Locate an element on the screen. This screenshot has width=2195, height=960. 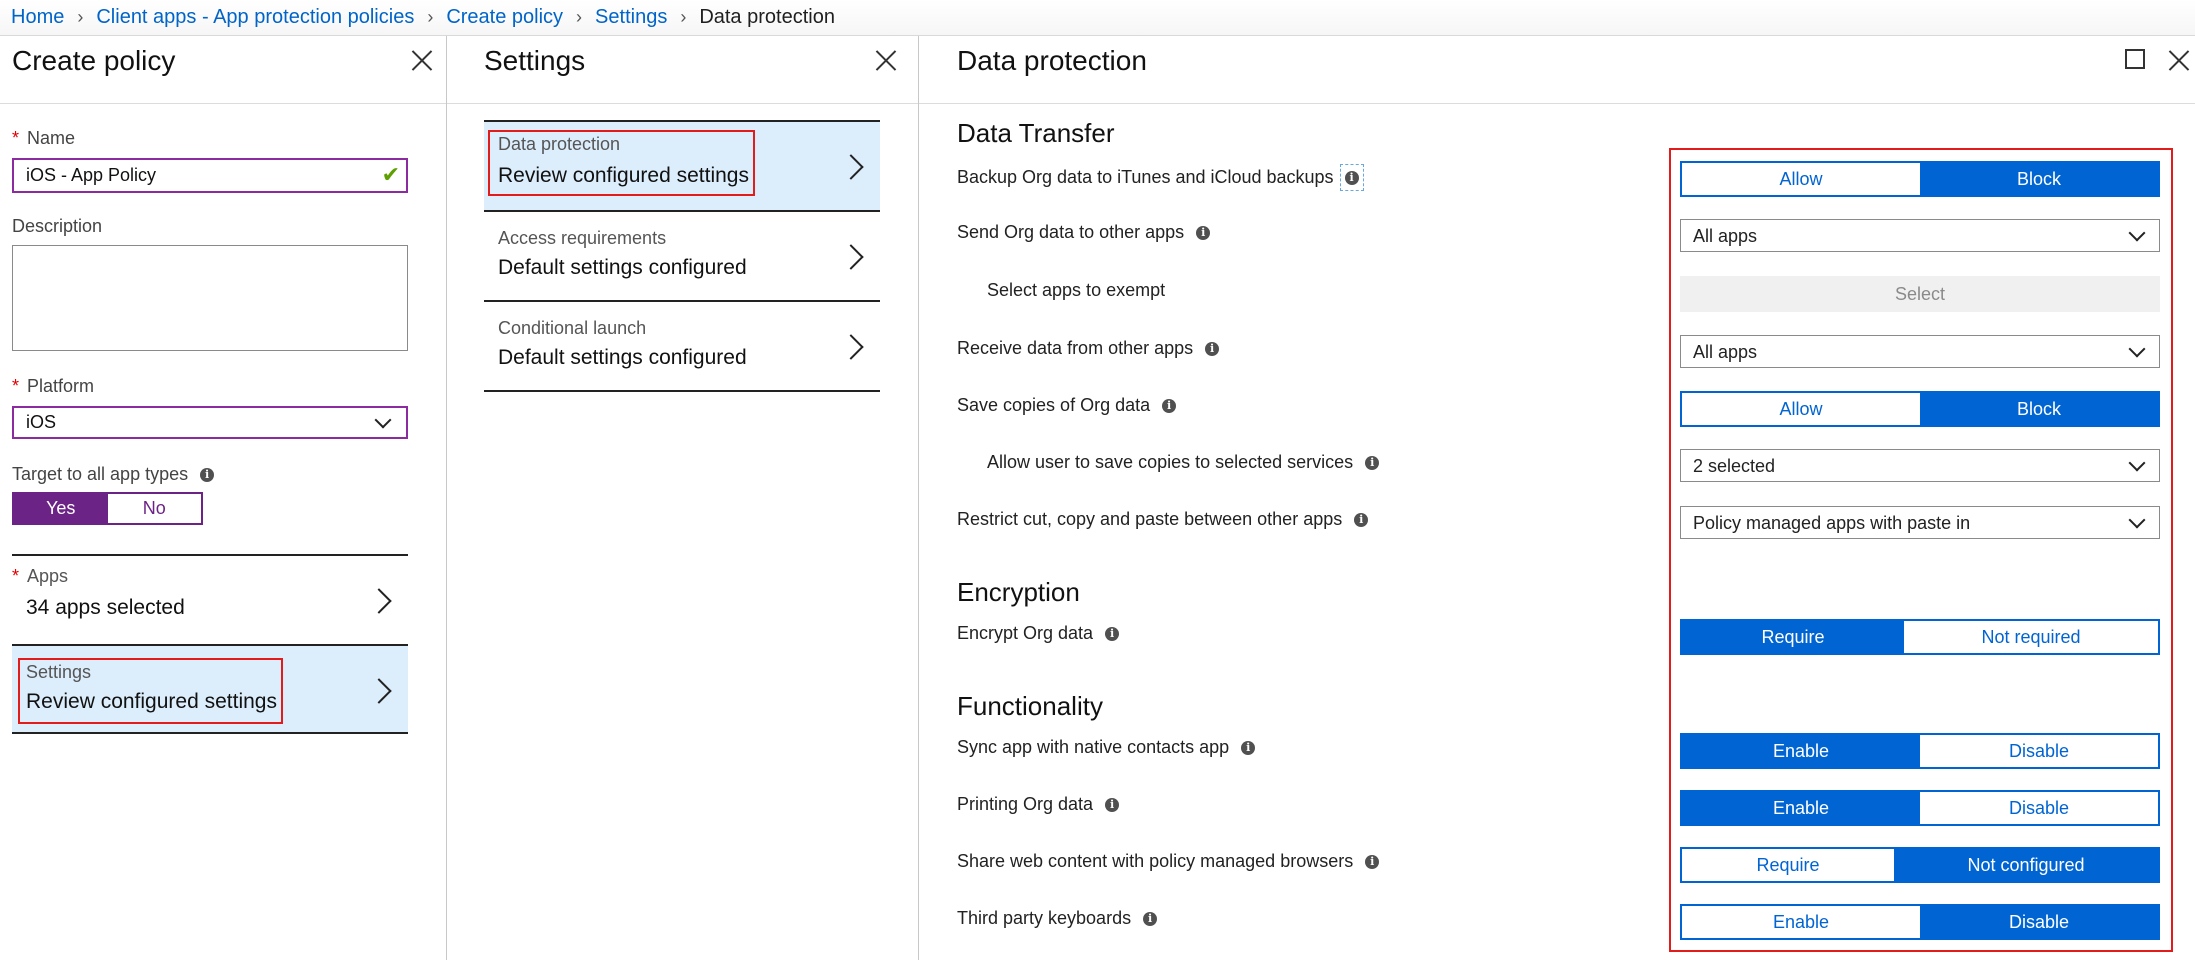
apps-nav-item: * Apps 34 apps selected is located at coordinates (210, 599).